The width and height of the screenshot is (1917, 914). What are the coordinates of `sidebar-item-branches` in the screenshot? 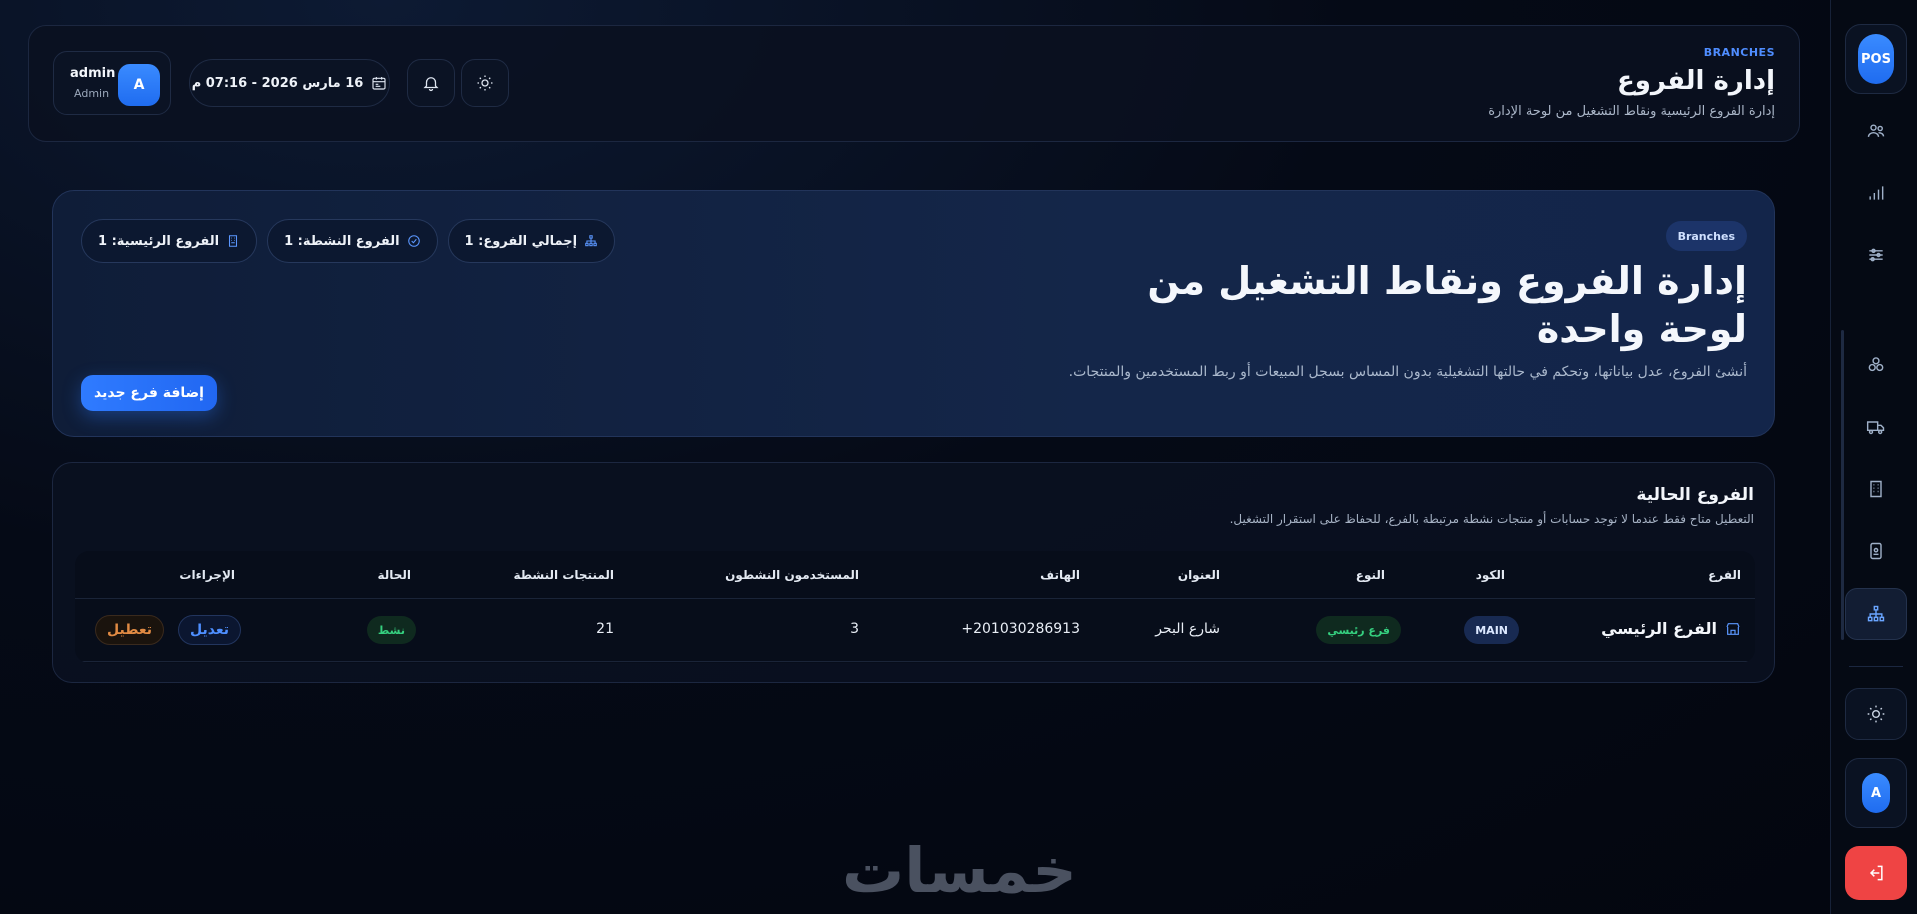 It's located at (1876, 614).